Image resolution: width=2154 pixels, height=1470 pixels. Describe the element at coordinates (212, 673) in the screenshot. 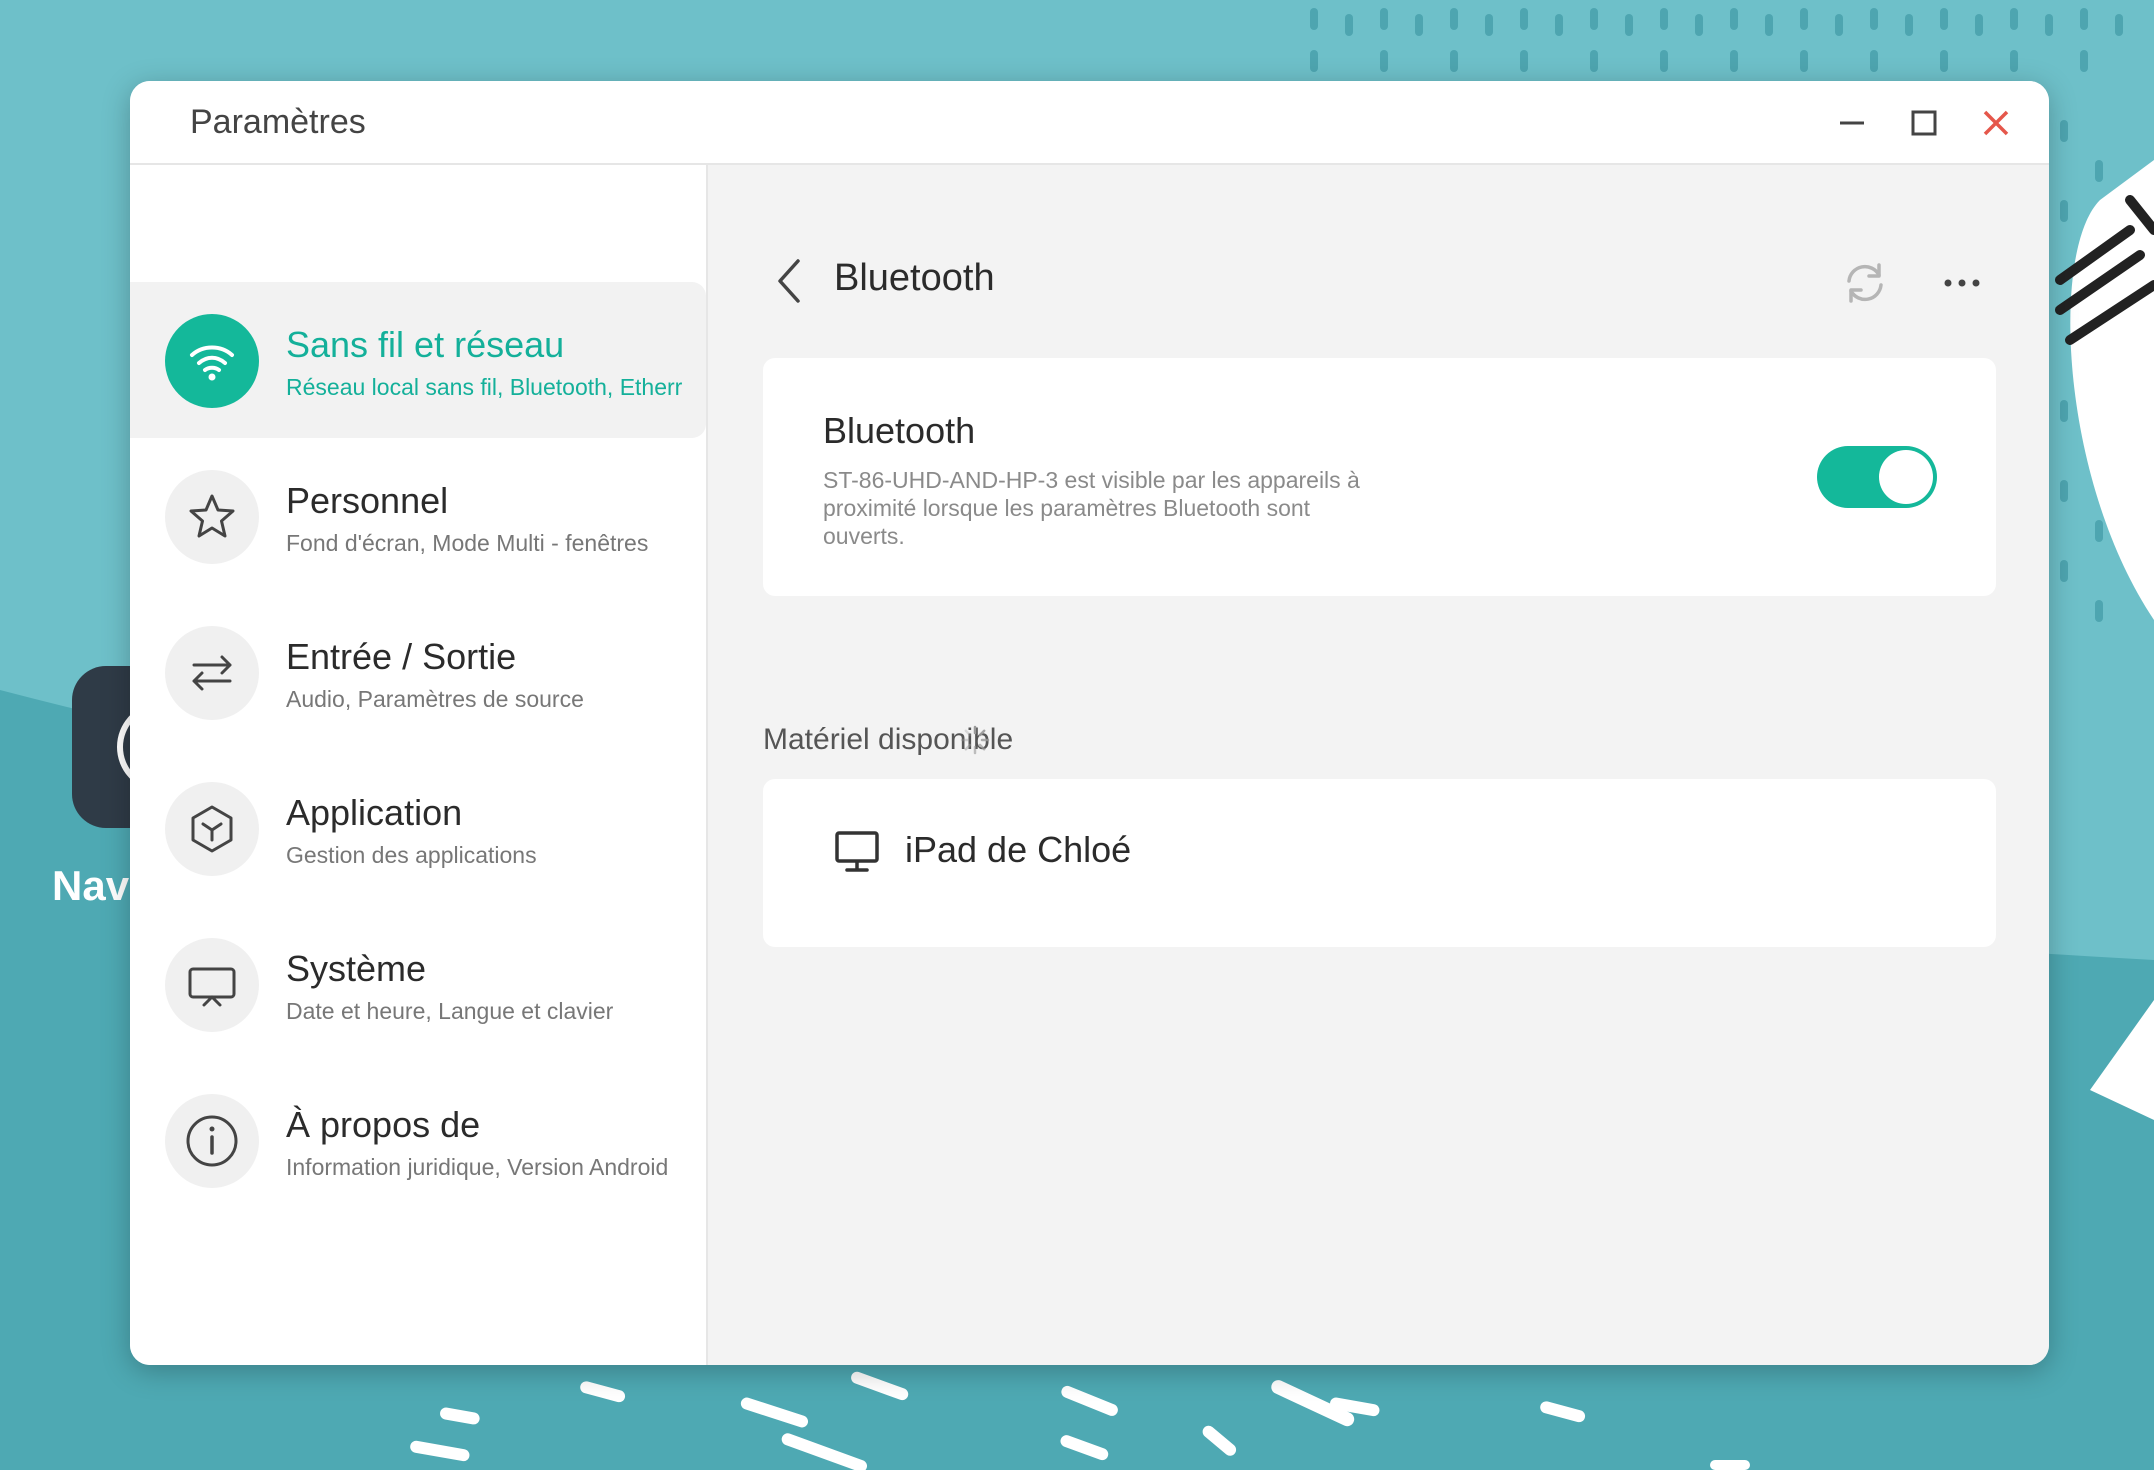

I see `swap-arrows-icon` at that location.